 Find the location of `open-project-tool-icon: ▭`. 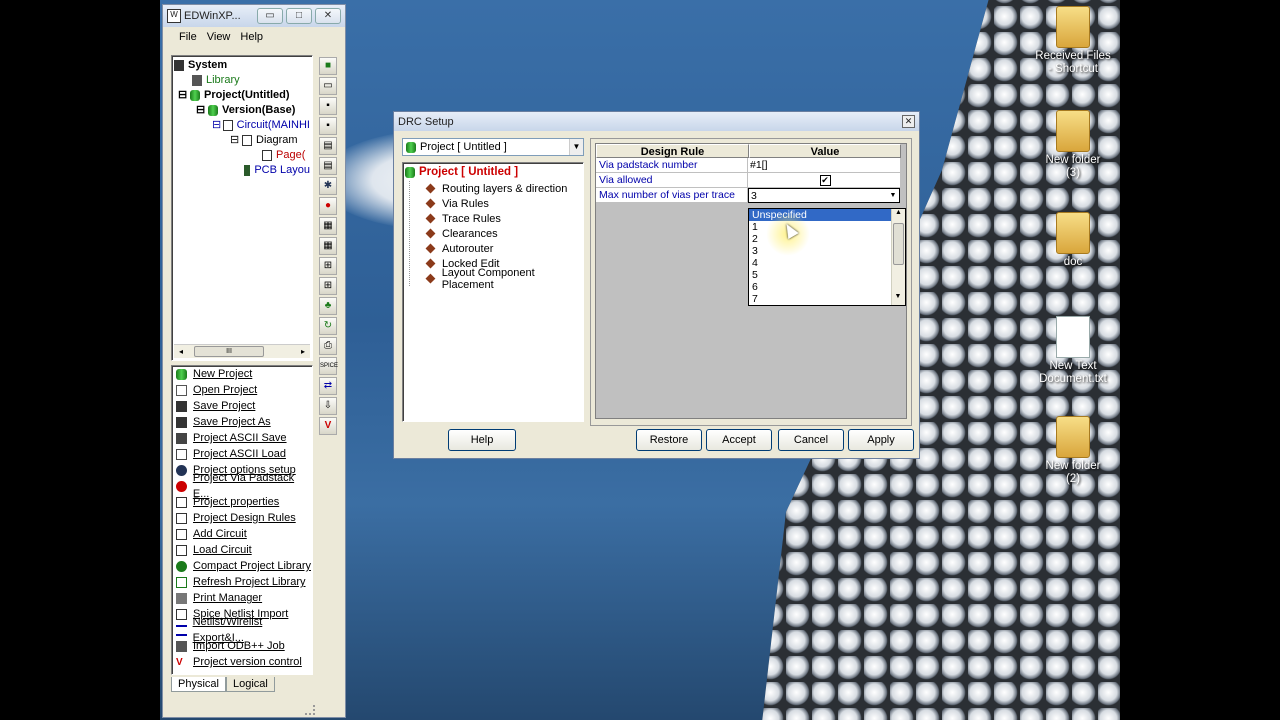

open-project-tool-icon: ▭ is located at coordinates (328, 86).